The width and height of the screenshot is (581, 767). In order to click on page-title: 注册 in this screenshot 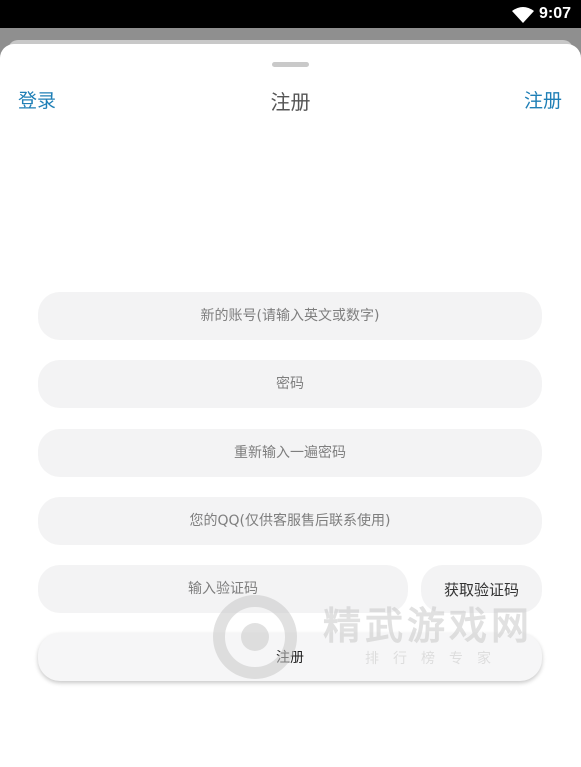, I will do `click(290, 102)`.